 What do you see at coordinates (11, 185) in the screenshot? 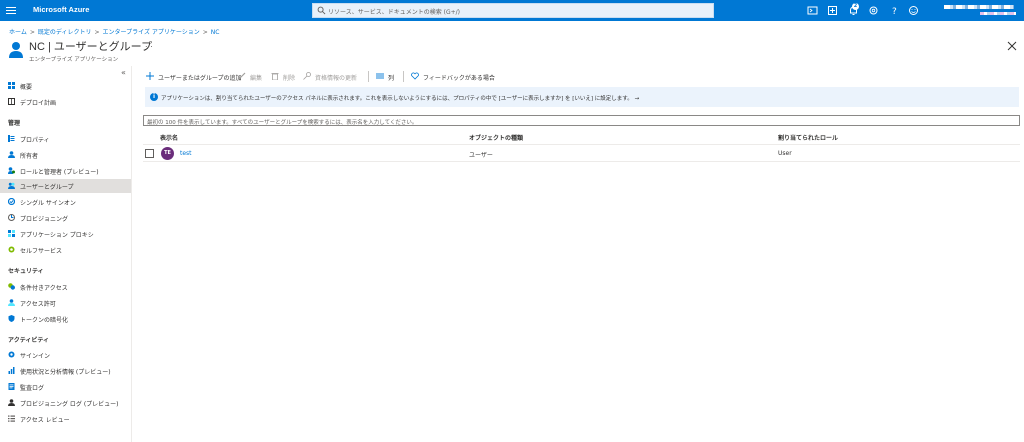
I see `users-groups-icon` at bounding box center [11, 185].